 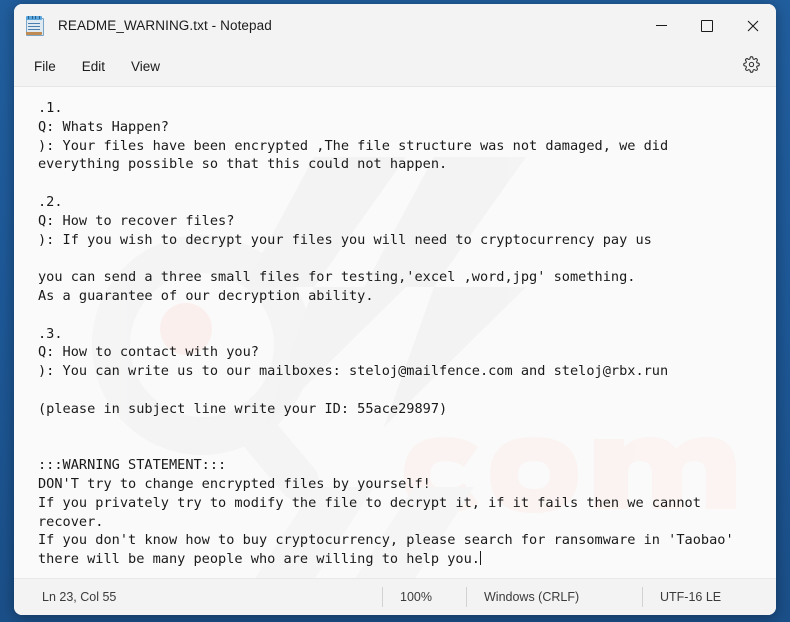 What do you see at coordinates (522, 597) in the screenshot?
I see `status-line-ending: Windows (CRLF)` at bounding box center [522, 597].